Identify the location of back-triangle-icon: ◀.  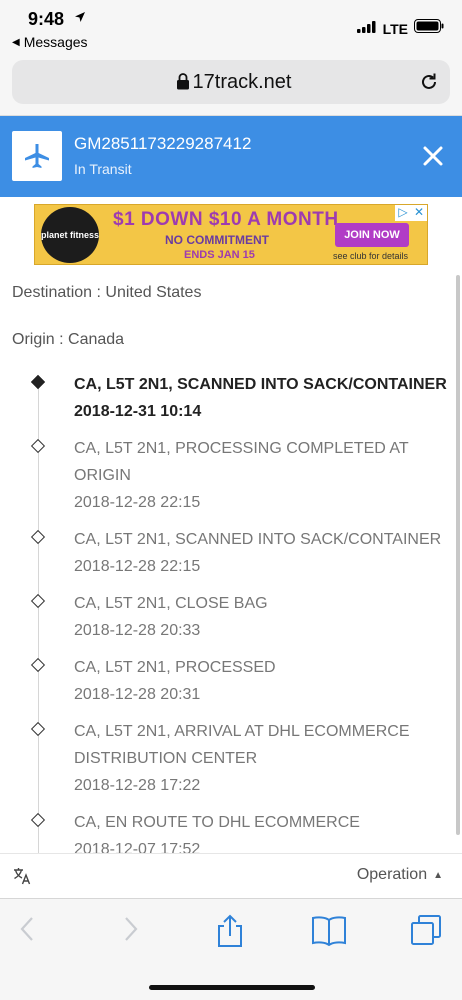
(16, 42).